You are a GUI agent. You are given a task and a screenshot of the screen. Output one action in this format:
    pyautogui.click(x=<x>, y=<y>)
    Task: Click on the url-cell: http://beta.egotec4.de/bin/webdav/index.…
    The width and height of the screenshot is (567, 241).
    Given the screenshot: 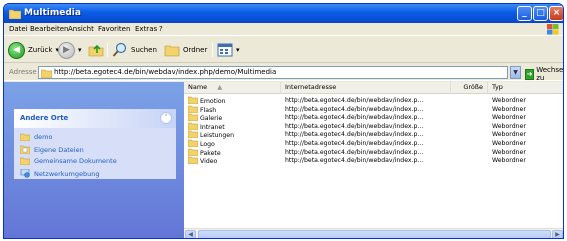 What is the action you would take?
    pyautogui.click(x=354, y=161)
    